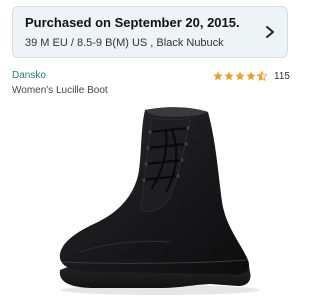 The width and height of the screenshot is (320, 300). Describe the element at coordinates (282, 76) in the screenshot. I see `review-count: 115` at that location.